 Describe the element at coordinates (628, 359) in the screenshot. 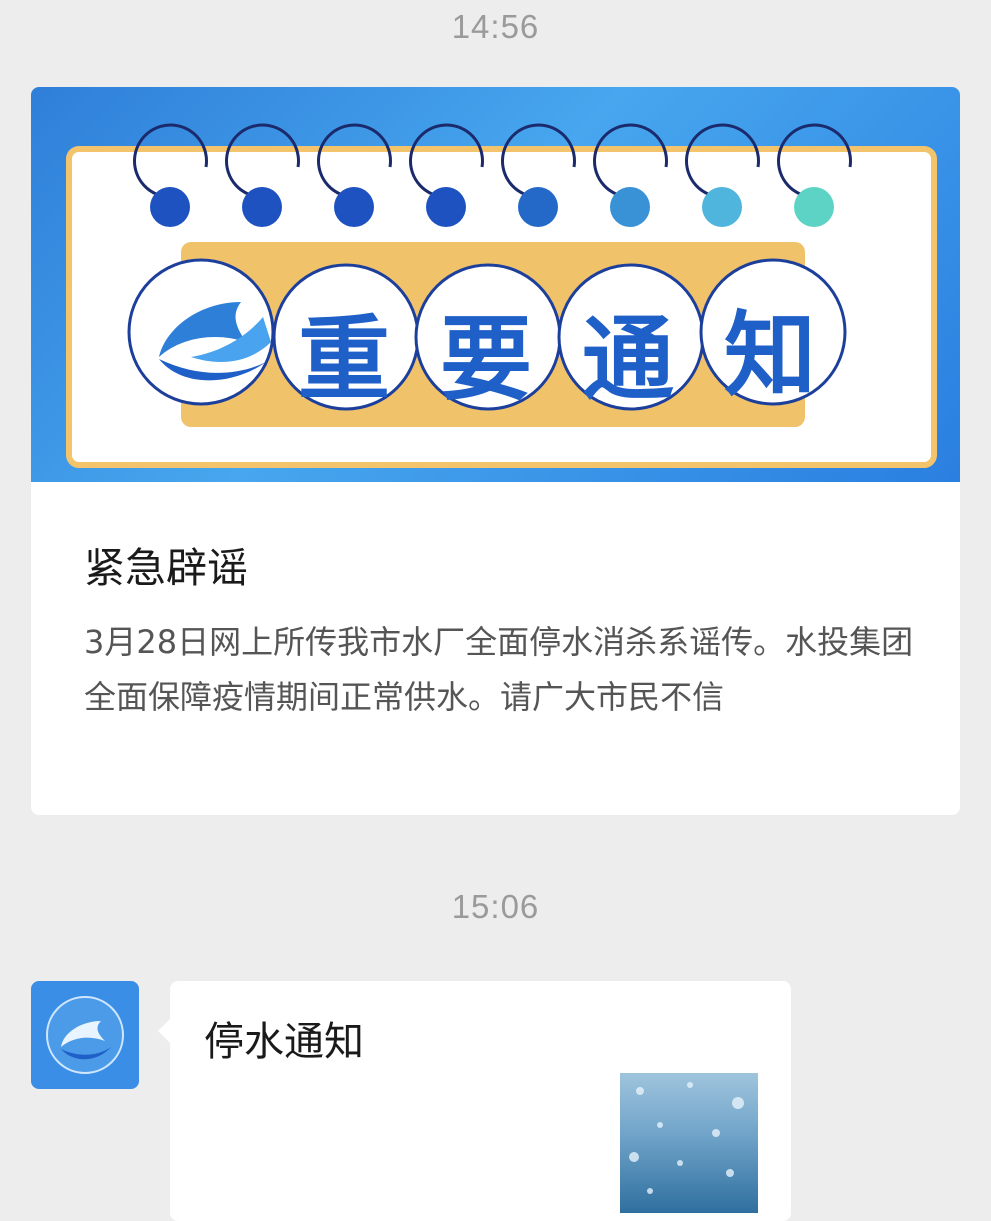

I see `cover-title-char: 通` at that location.